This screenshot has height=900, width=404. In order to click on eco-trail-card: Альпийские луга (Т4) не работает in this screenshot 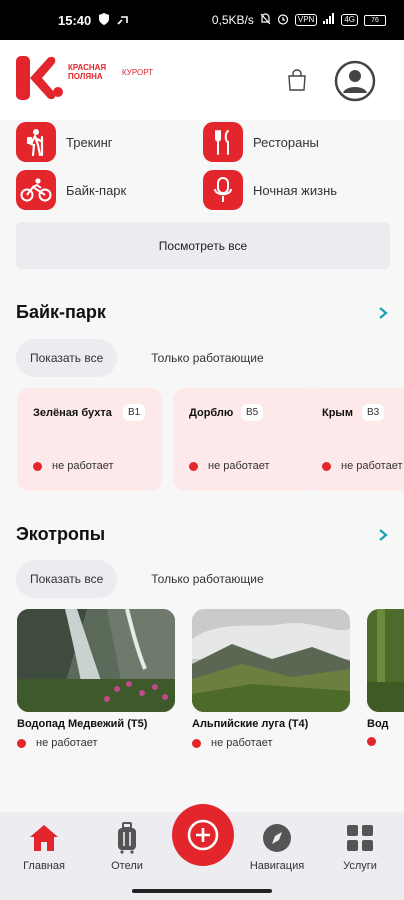, I will do `click(271, 679)`.